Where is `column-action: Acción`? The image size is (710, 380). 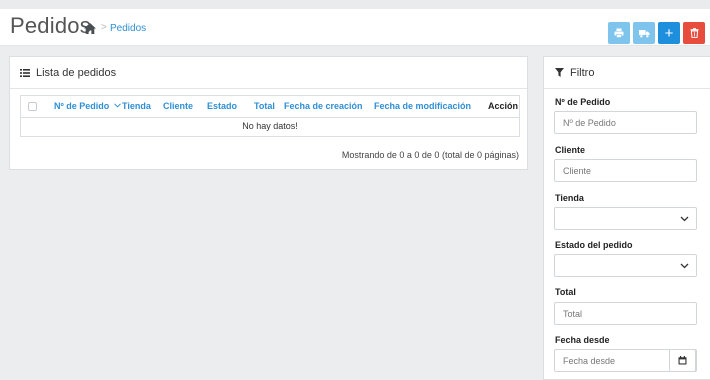
column-action: Acción is located at coordinates (503, 106).